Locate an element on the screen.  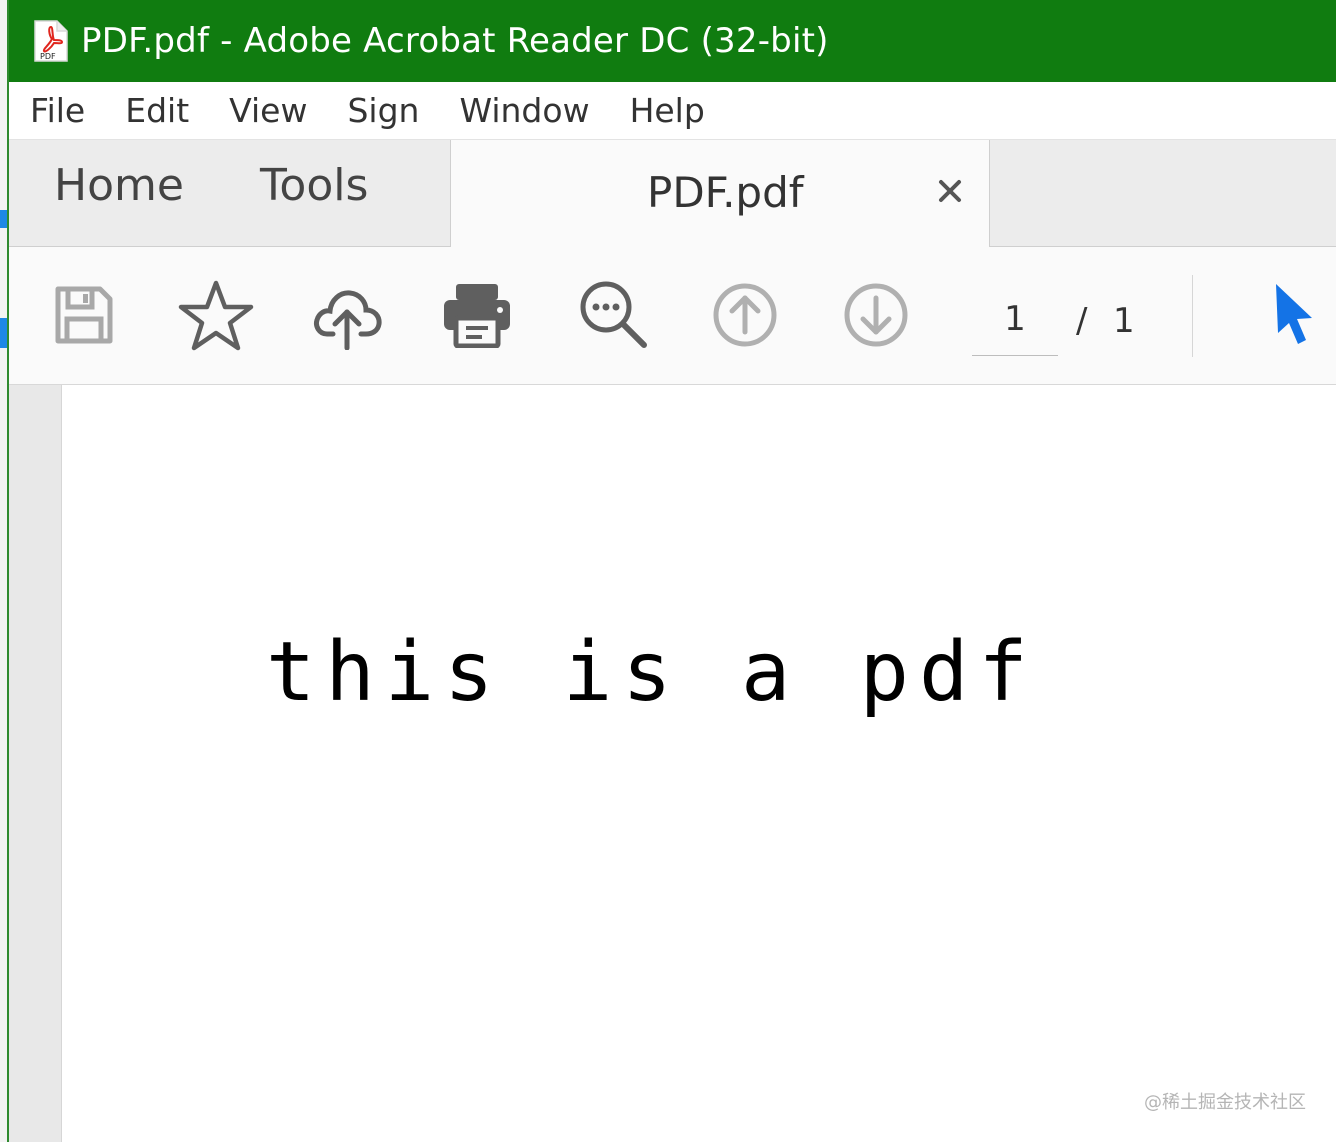
search-button is located at coordinates (614, 317).